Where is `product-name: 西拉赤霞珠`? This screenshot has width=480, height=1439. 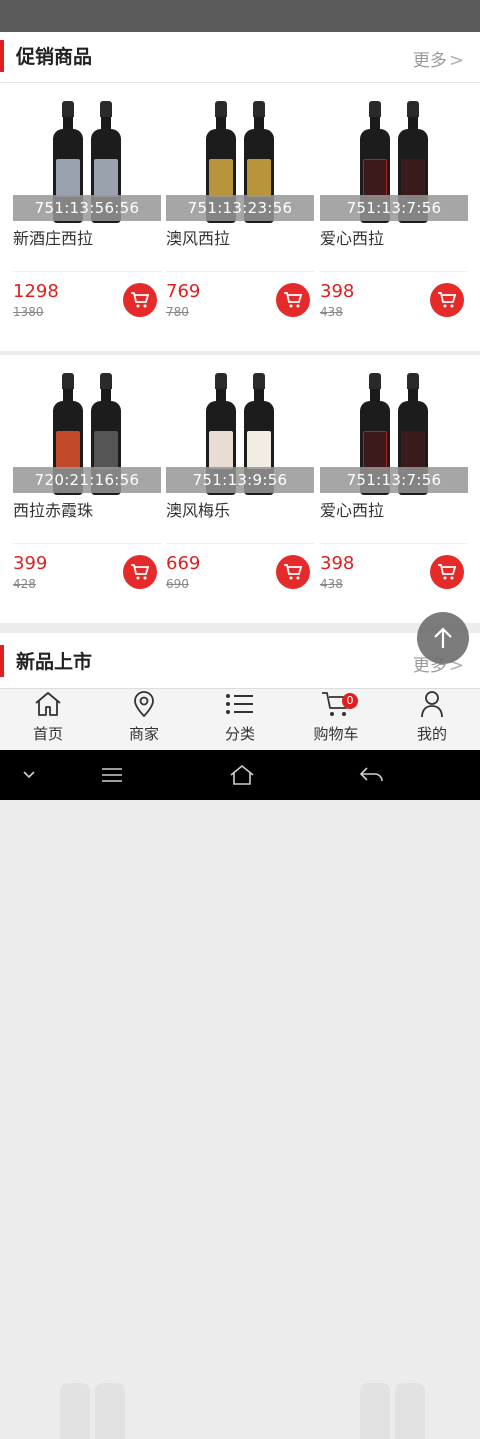
product-name: 西拉赤霞珠 is located at coordinates (53, 509).